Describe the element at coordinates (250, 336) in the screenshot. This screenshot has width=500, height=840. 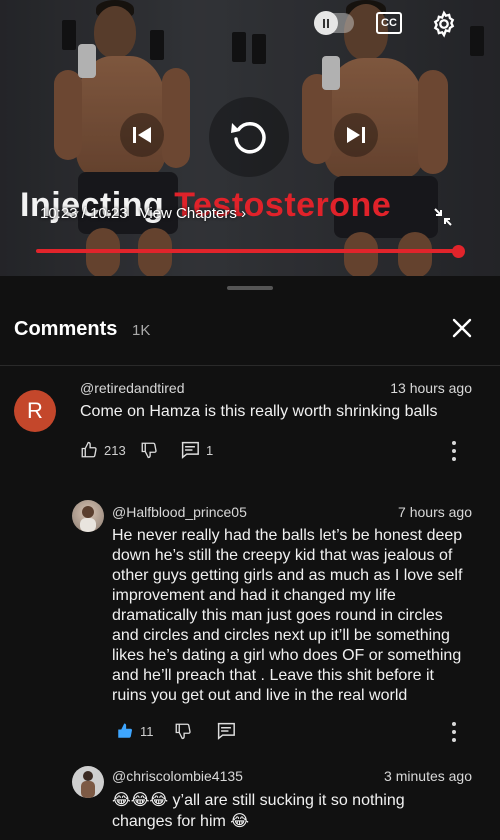
I see `comments-header: Comments 1K` at that location.